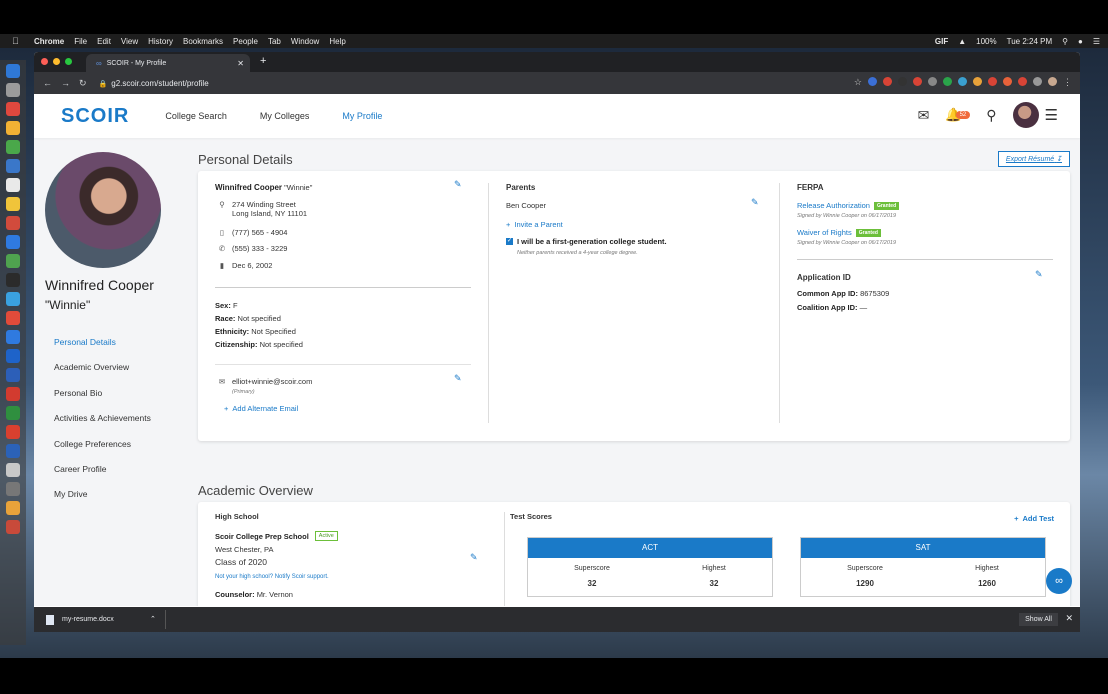  What do you see at coordinates (49, 41) in the screenshot?
I see `menu-app-name: Chrome` at bounding box center [49, 41].